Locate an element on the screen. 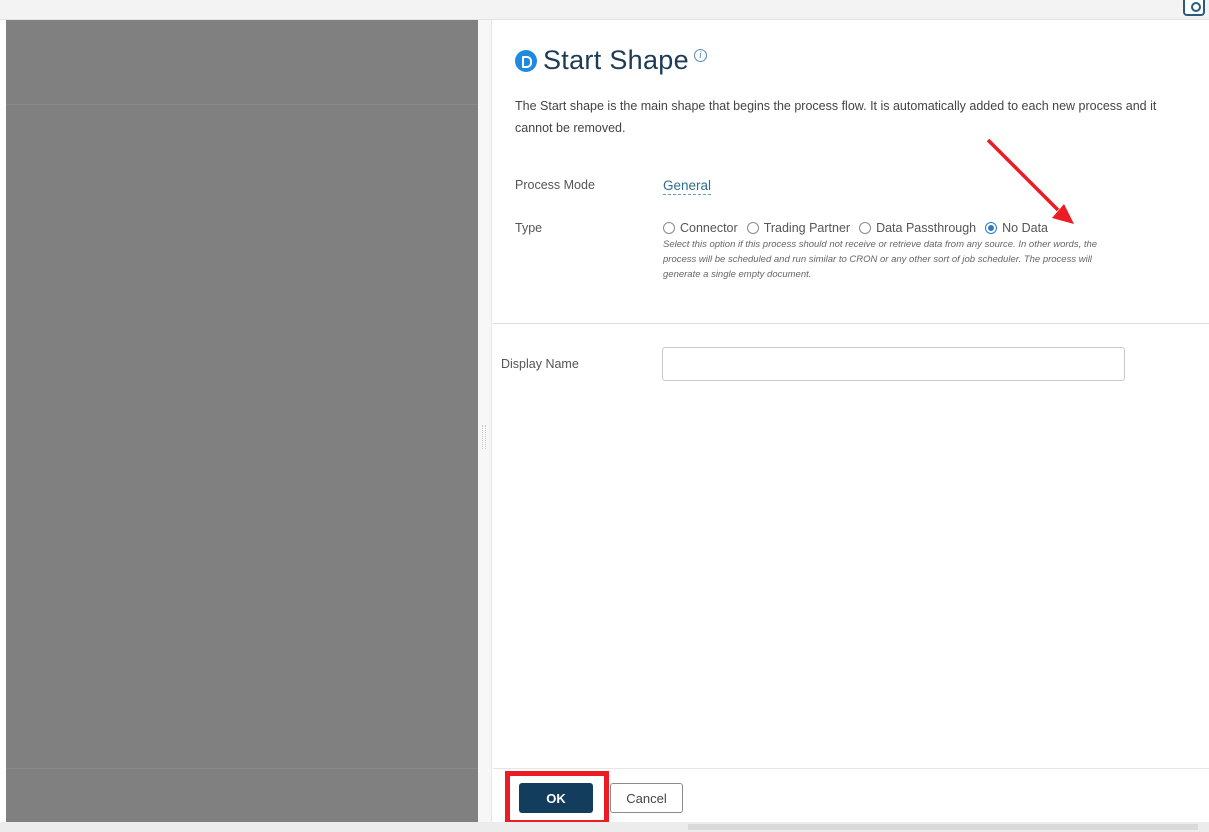 This screenshot has width=1209, height=832. radio-data-passthrough-label: Data Passthrough is located at coordinates (926, 228).